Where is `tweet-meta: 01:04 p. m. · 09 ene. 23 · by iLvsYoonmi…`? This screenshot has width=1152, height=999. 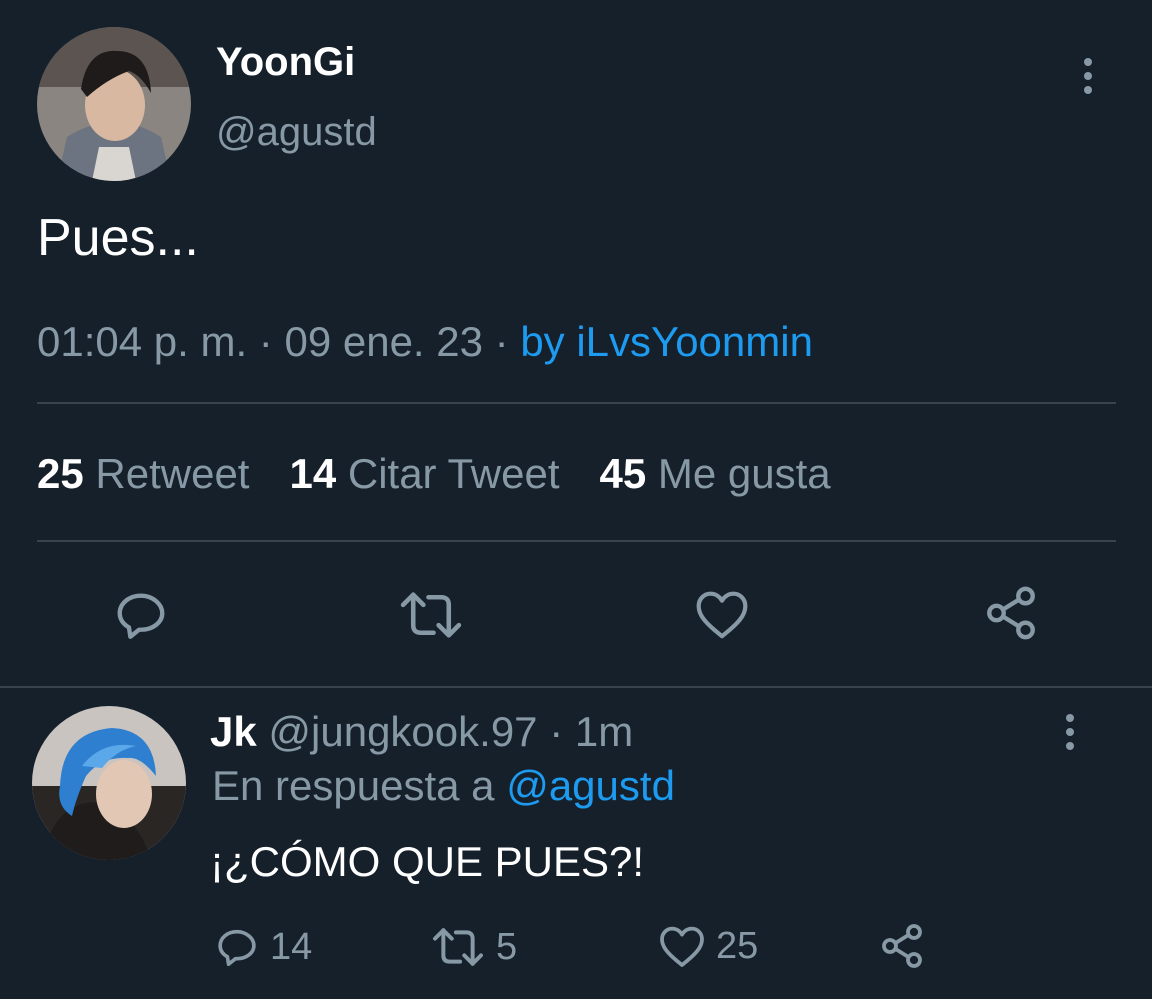 tweet-meta: 01:04 p. m. · 09 ene. 23 · by iLvsYoonmi… is located at coordinates (425, 342).